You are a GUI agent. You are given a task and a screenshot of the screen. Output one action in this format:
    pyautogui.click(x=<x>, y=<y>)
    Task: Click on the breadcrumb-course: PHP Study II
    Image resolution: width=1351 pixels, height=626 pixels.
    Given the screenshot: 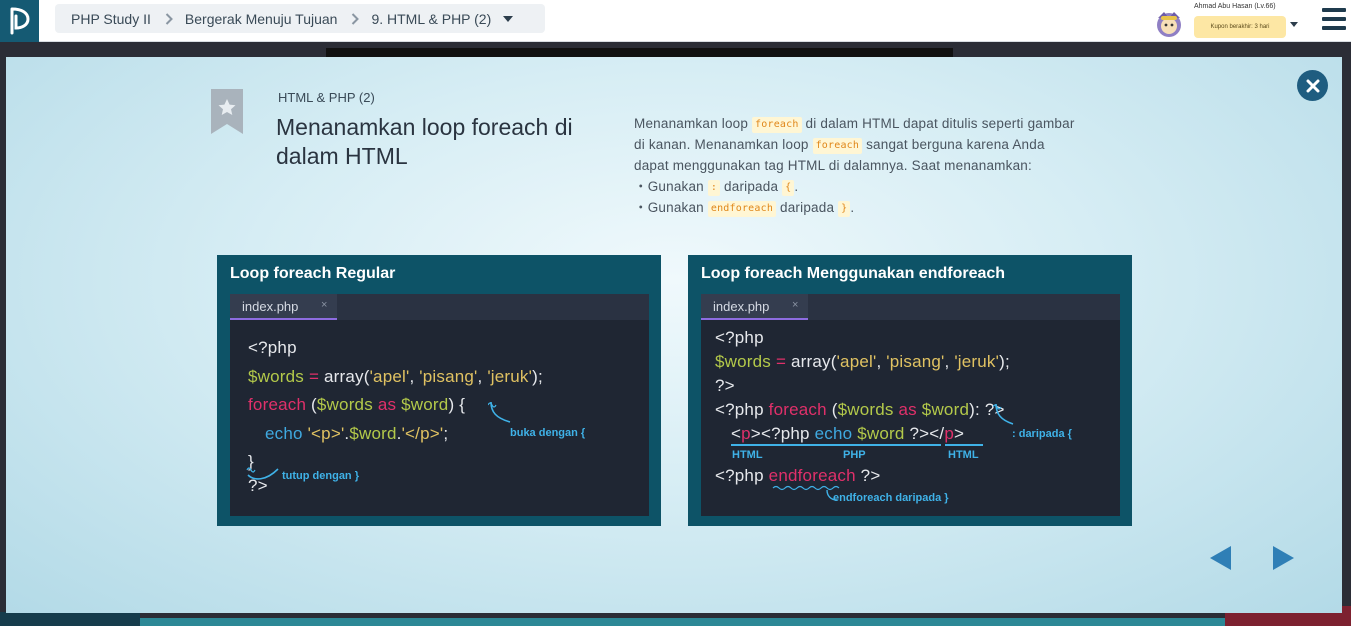 What is the action you would take?
    pyautogui.click(x=111, y=19)
    